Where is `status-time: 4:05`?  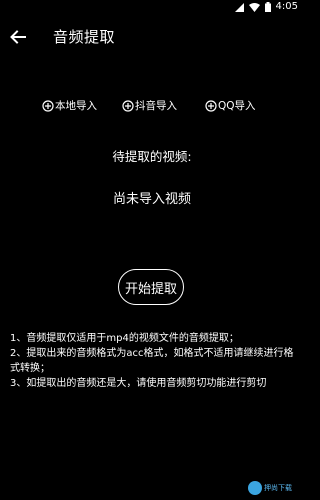 status-time: 4:05 is located at coordinates (286, 6).